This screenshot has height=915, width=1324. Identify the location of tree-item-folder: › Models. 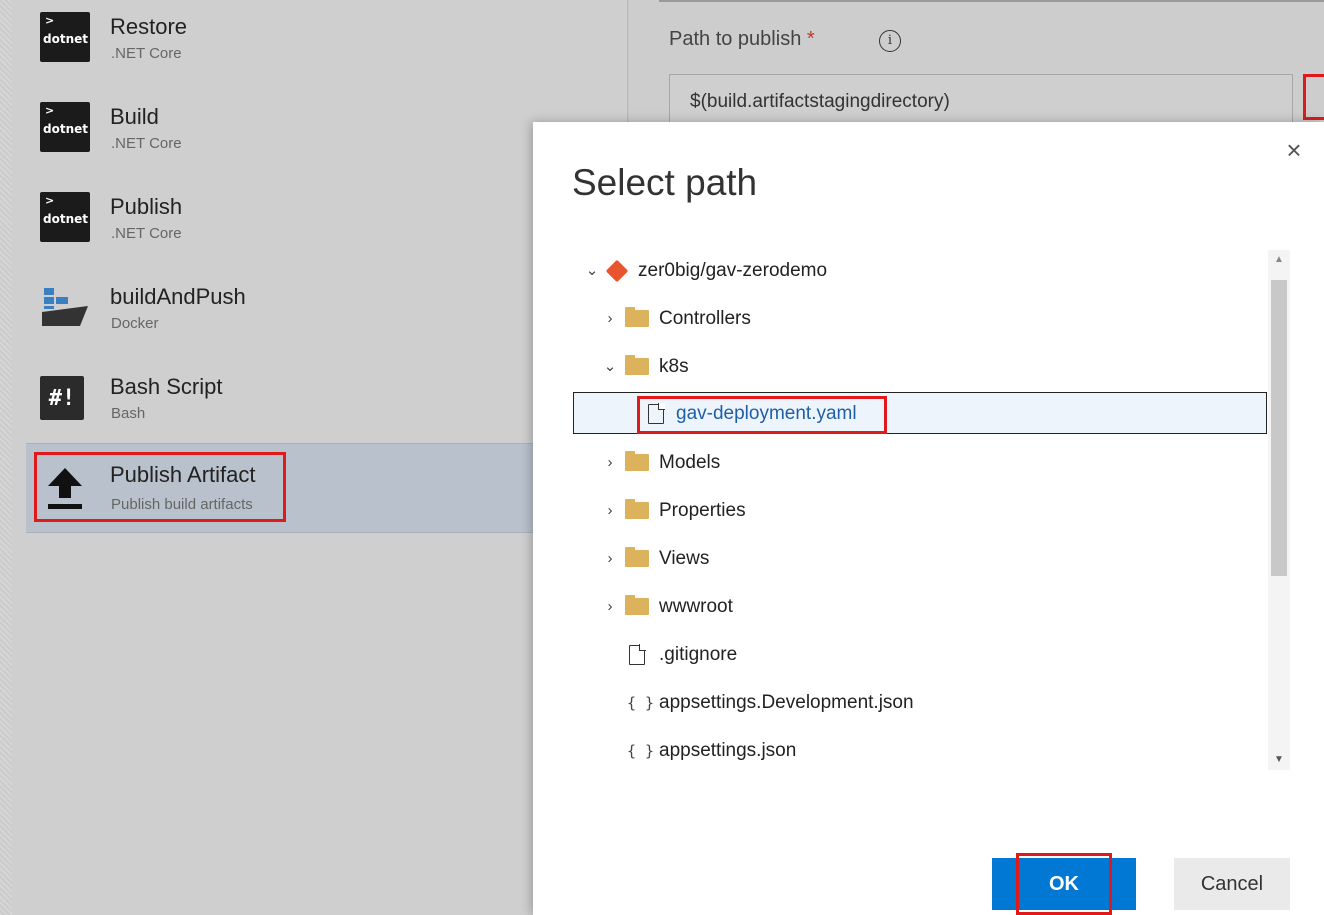
(920, 463).